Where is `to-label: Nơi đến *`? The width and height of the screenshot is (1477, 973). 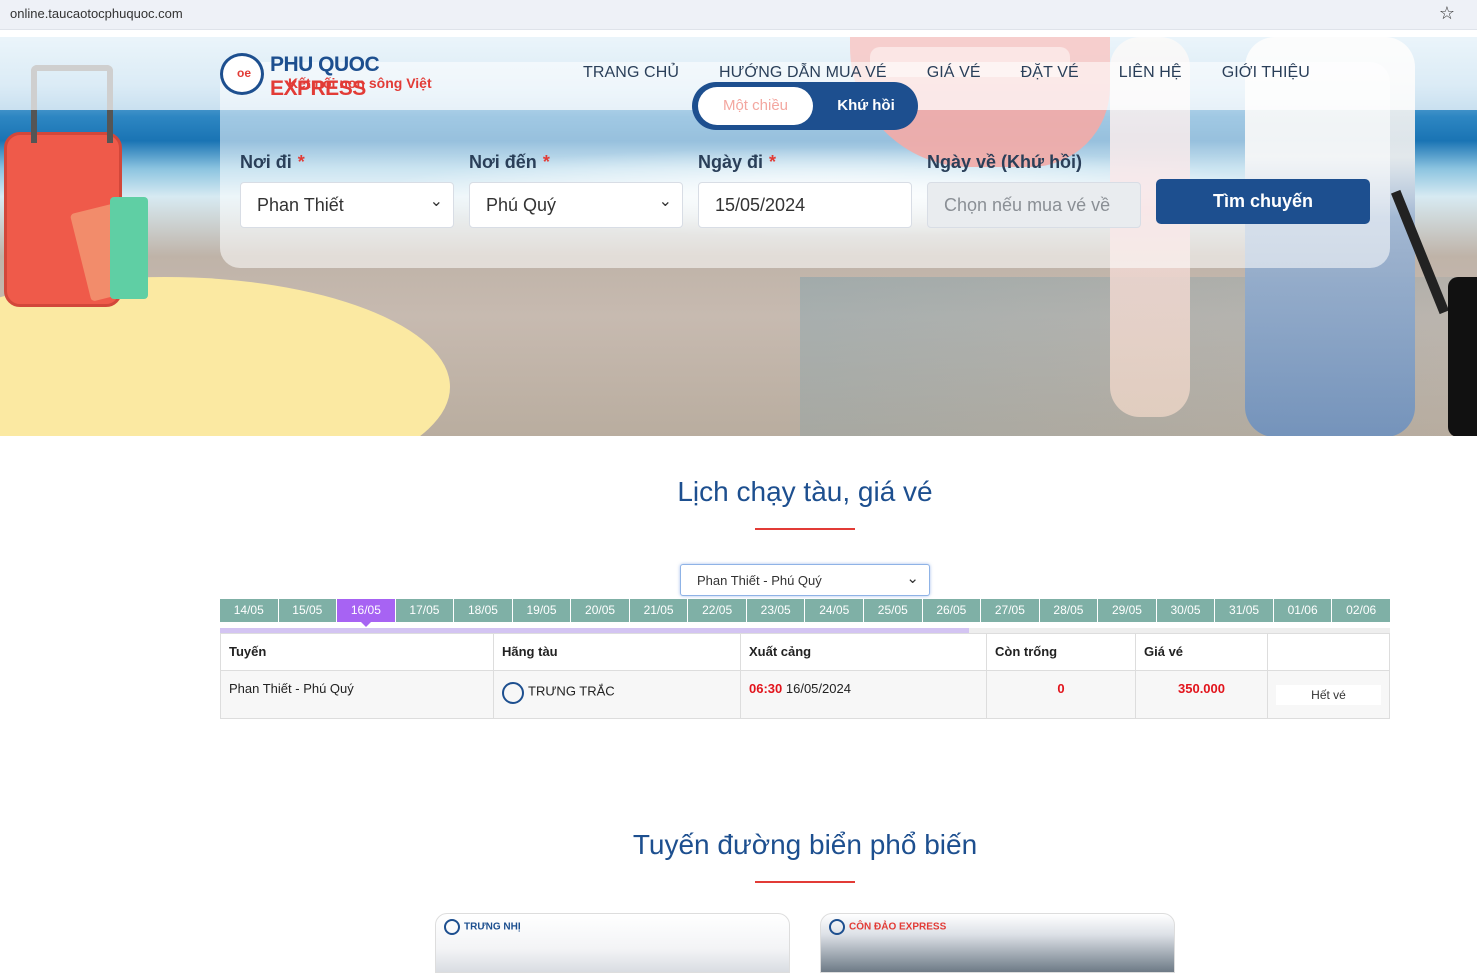 to-label: Nơi đến * is located at coordinates (509, 162).